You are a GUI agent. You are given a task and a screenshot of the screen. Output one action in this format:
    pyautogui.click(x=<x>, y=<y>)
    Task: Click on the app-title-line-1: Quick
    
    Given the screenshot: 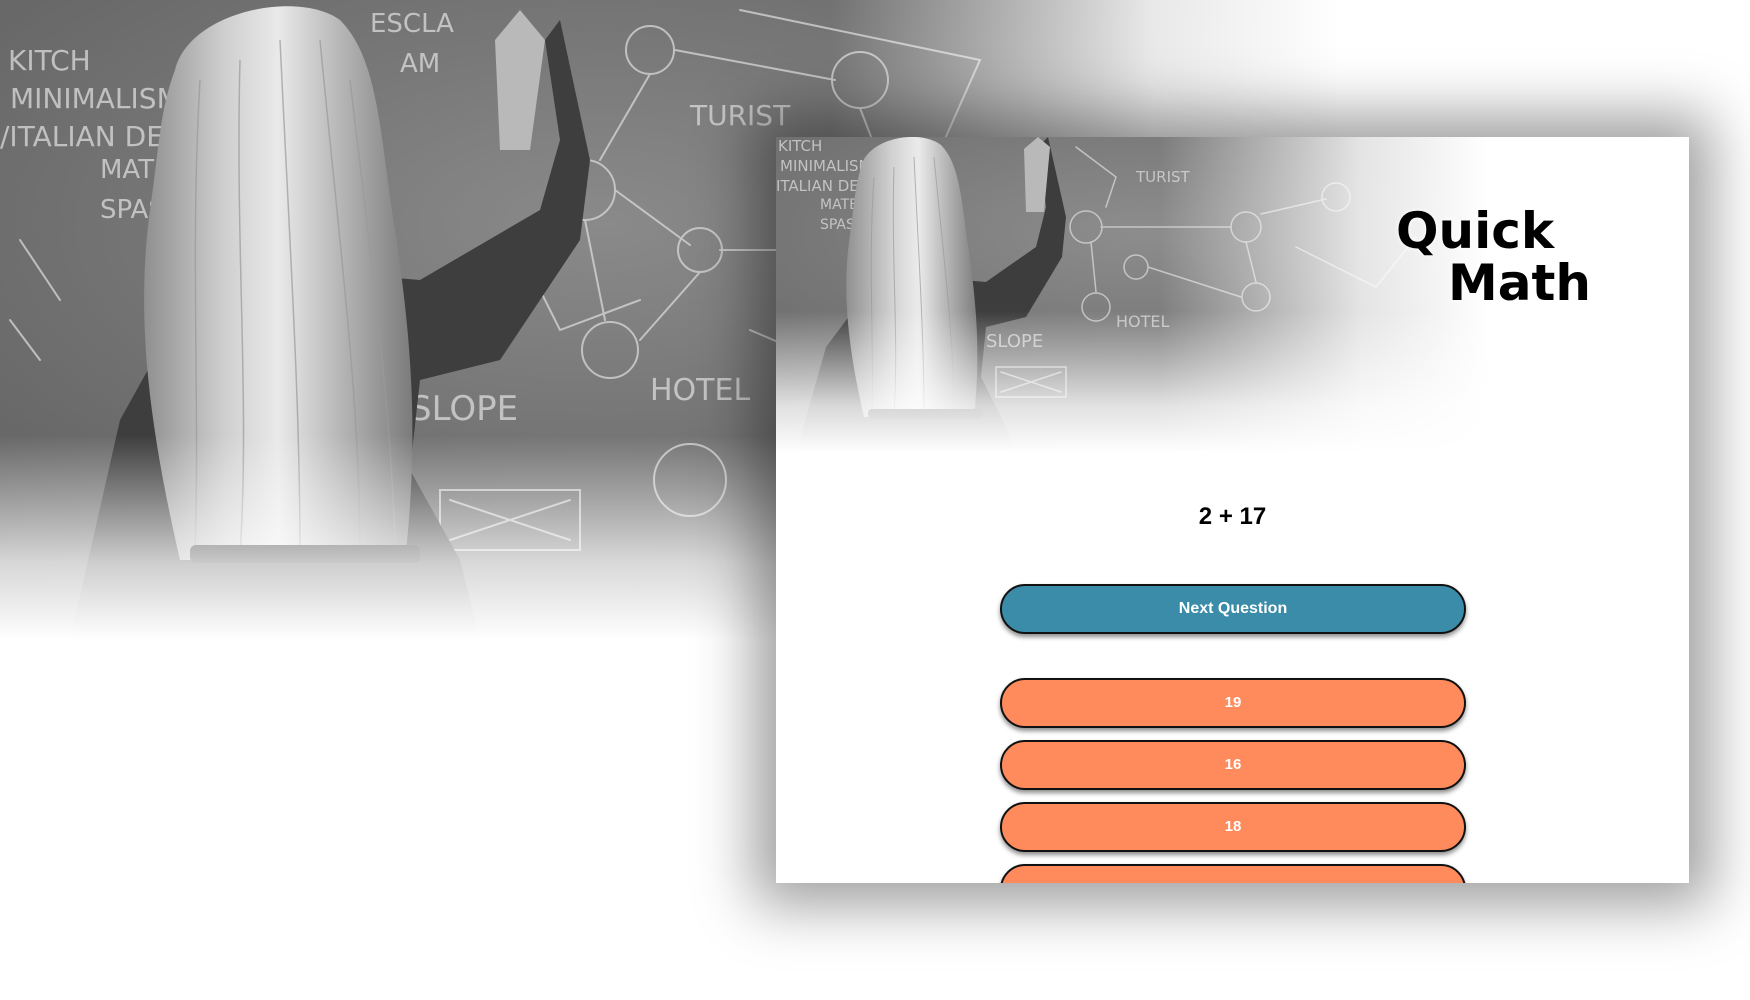 What is the action you would take?
    pyautogui.click(x=1475, y=231)
    